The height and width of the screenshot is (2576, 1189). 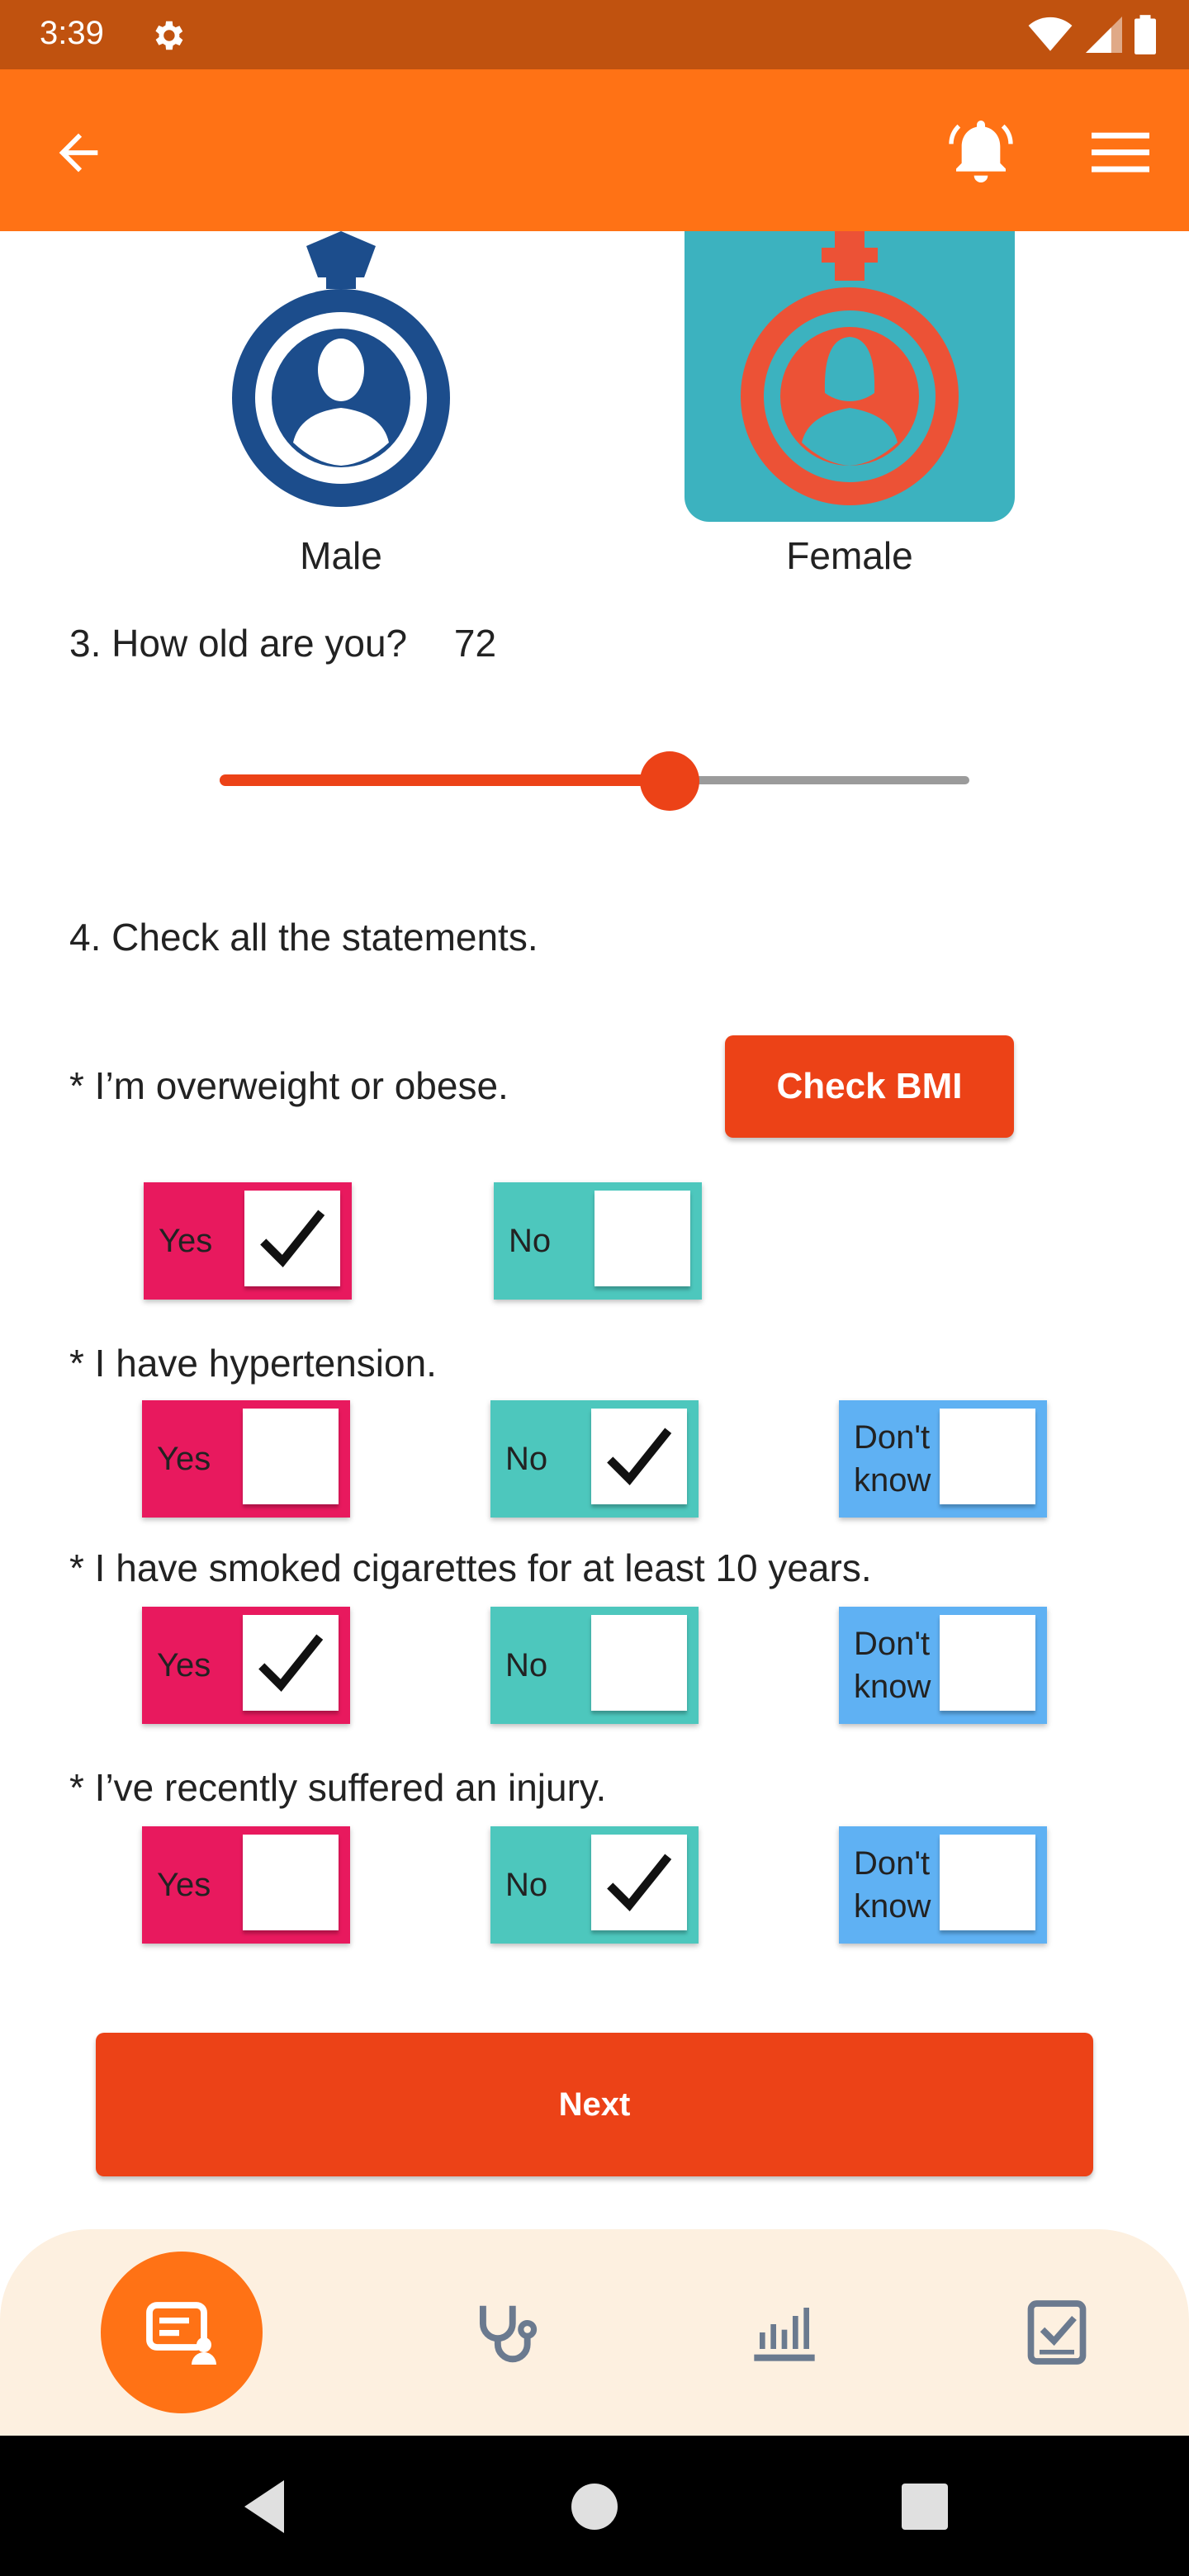 I want to click on settings-gear-icon, so click(x=169, y=35).